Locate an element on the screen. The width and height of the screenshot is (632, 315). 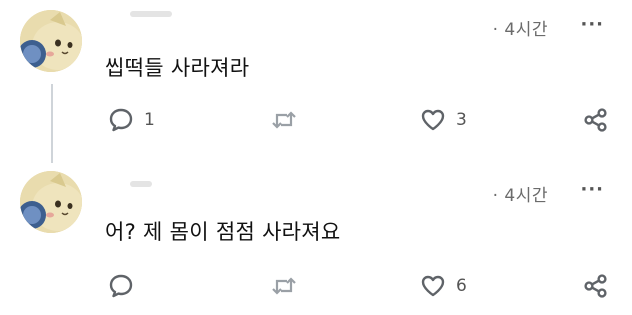
like-count: 3 is located at coordinates (461, 120).